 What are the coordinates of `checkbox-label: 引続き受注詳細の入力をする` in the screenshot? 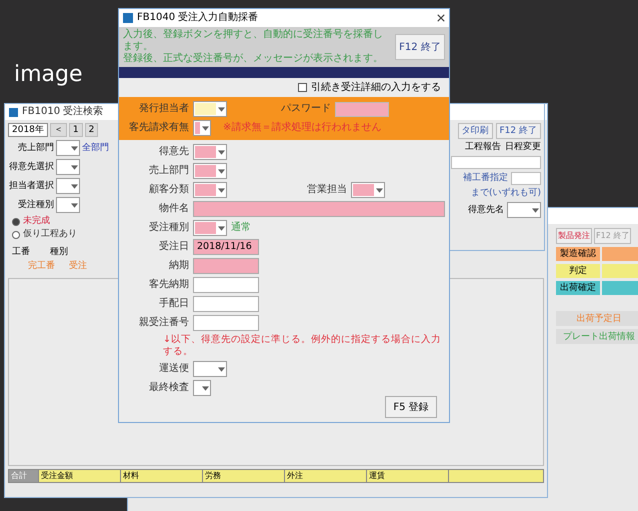 It's located at (376, 88).